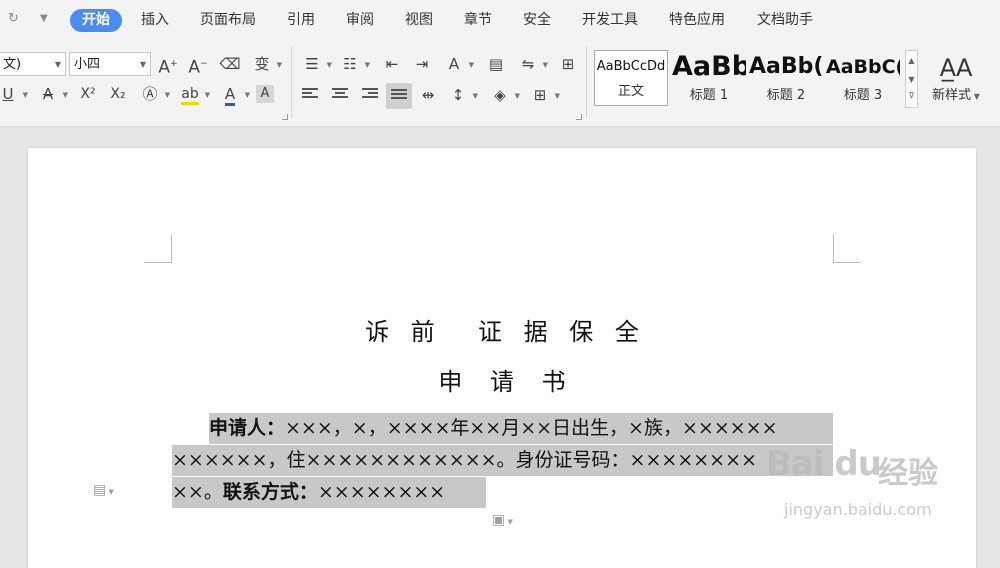 Image resolution: width=1000 pixels, height=568 pixels. What do you see at coordinates (419, 20) in the screenshot?
I see `tab-view: 视图` at bounding box center [419, 20].